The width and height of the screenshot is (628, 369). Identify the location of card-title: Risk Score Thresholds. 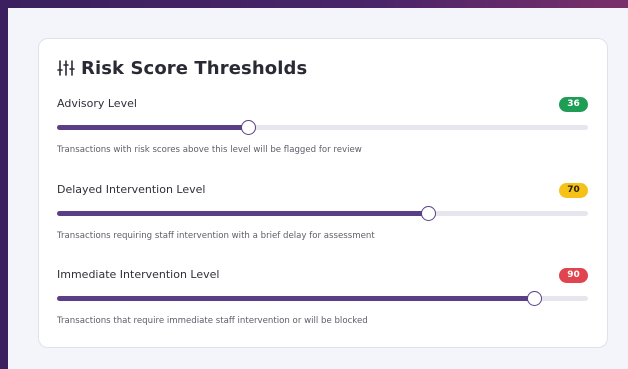
(194, 68).